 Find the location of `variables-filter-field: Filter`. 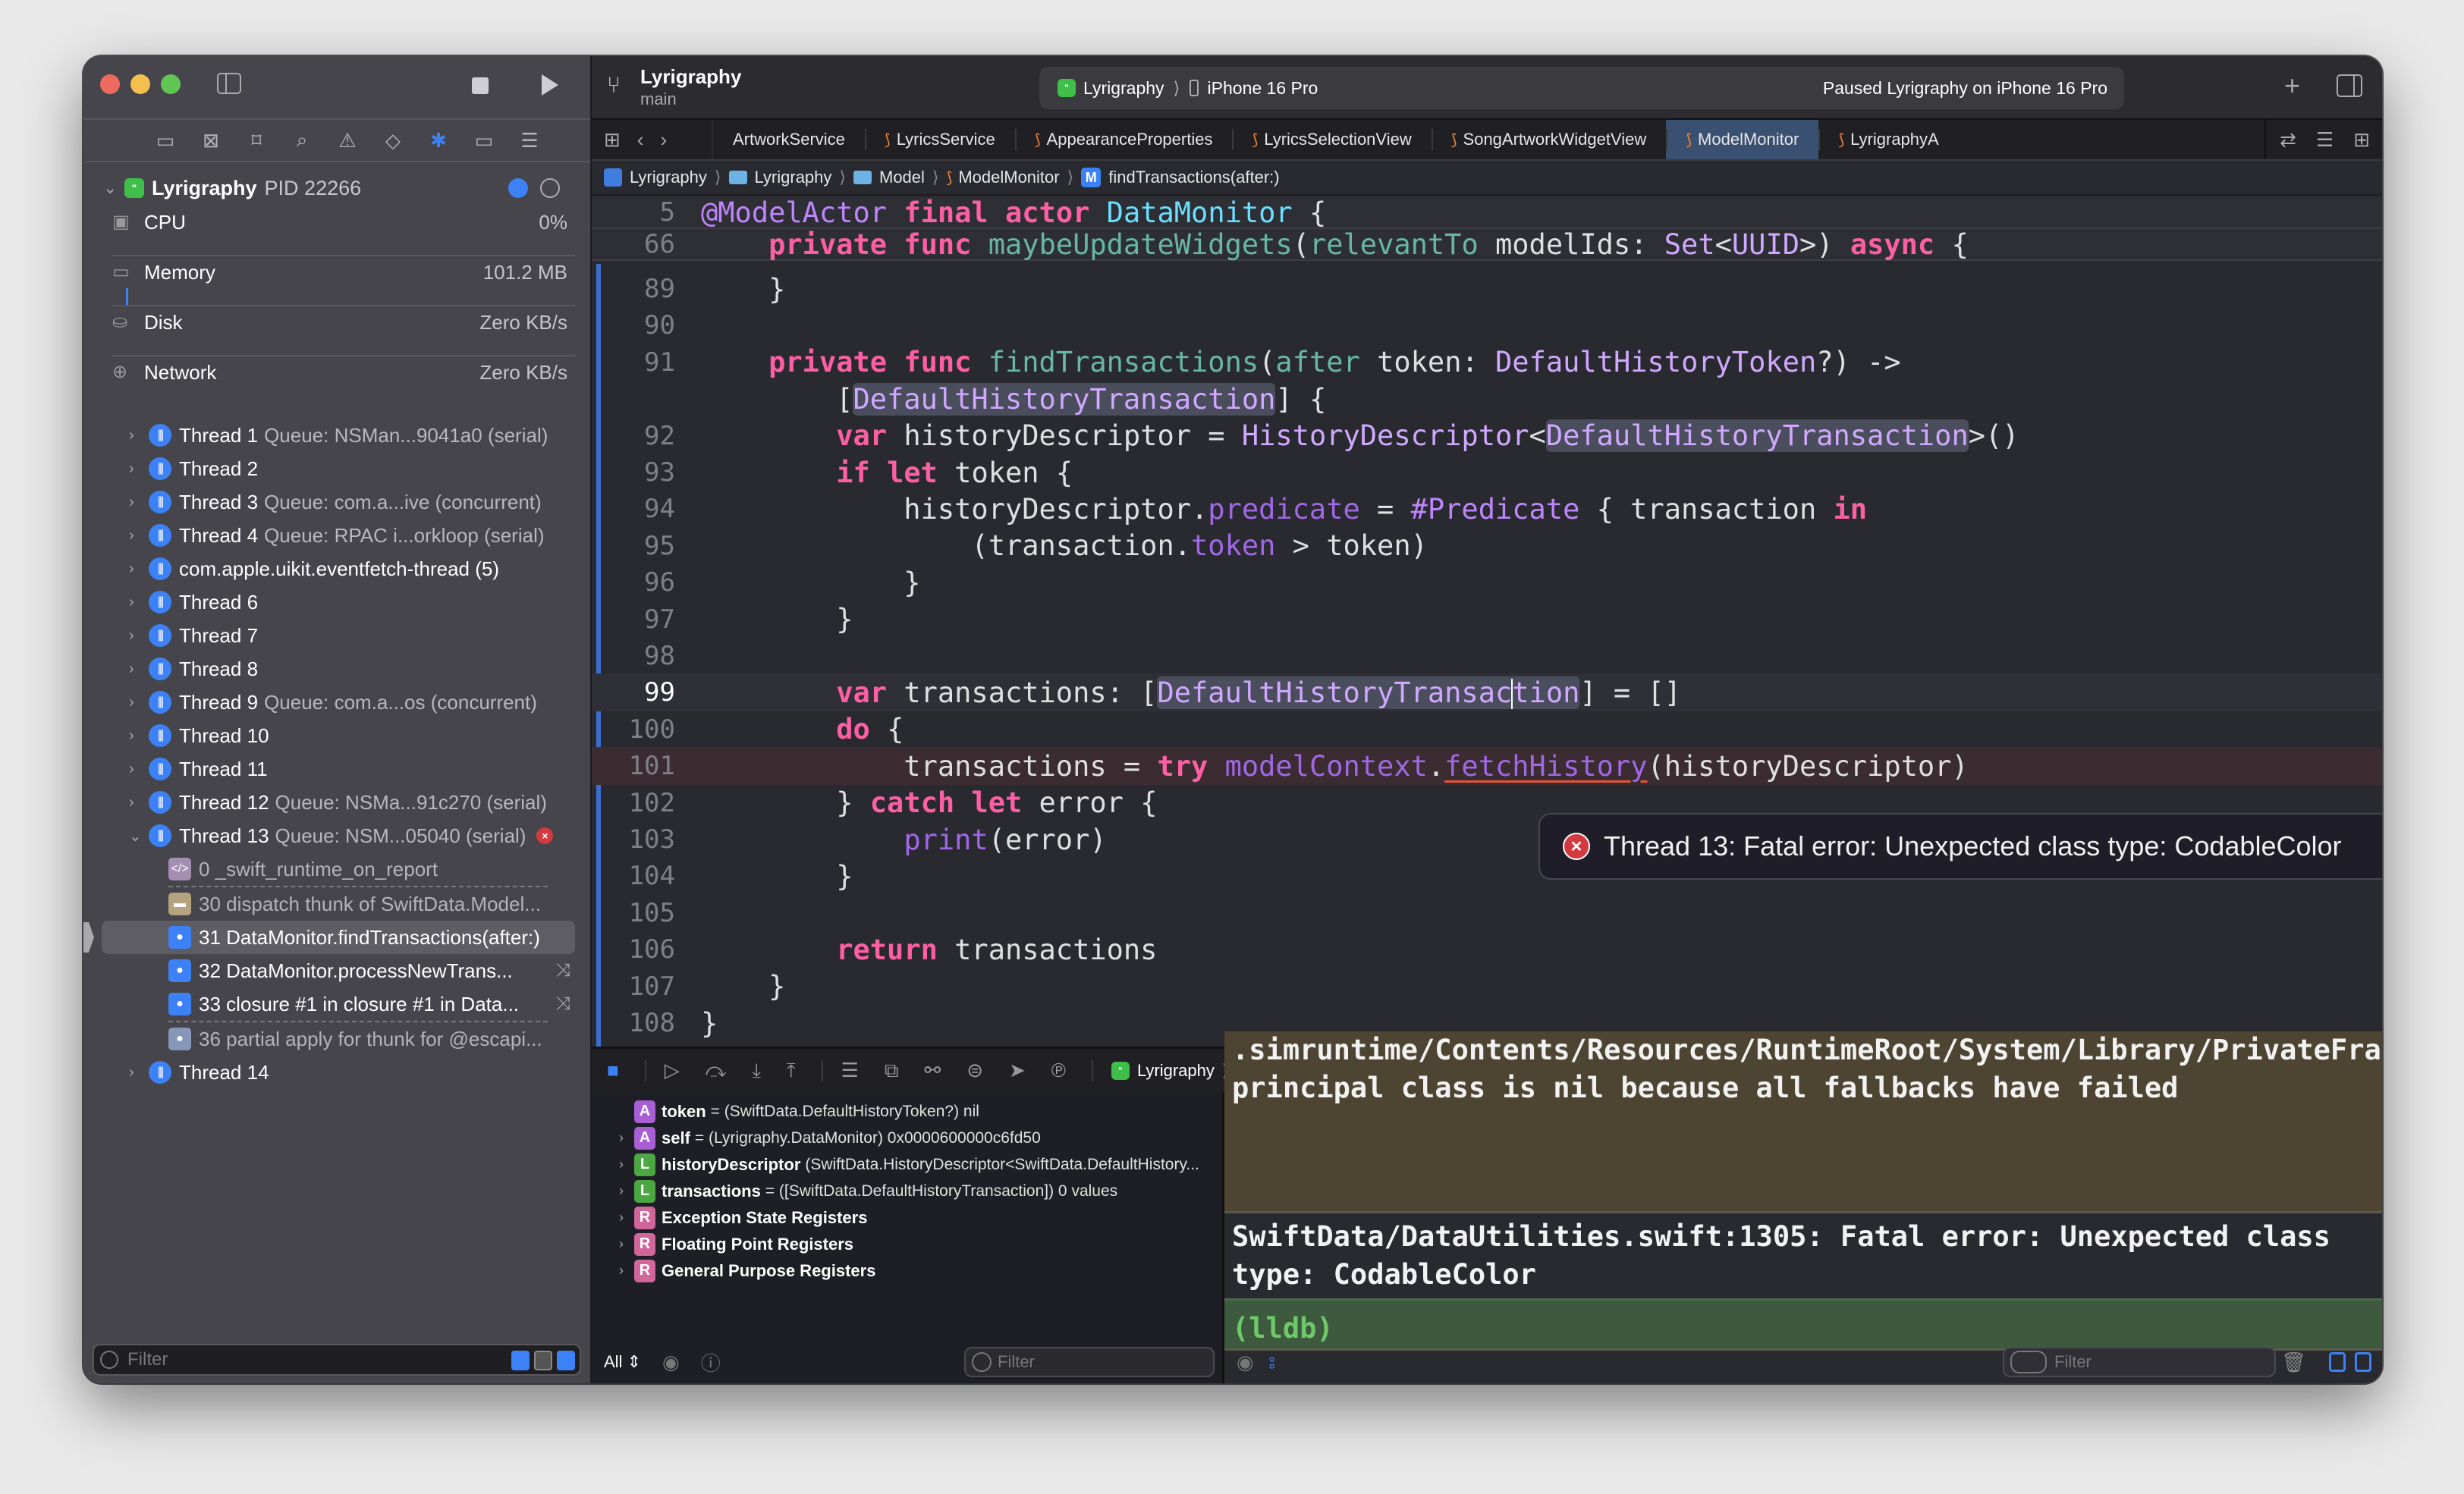

variables-filter-field: Filter is located at coordinates (1089, 1362).